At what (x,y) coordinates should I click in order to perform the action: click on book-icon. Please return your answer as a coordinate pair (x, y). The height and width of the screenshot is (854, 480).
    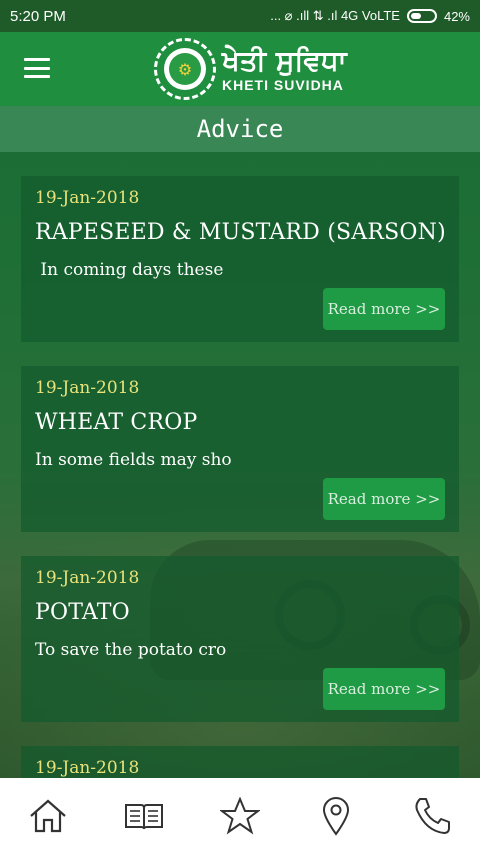
    Looking at the image, I should click on (144, 817).